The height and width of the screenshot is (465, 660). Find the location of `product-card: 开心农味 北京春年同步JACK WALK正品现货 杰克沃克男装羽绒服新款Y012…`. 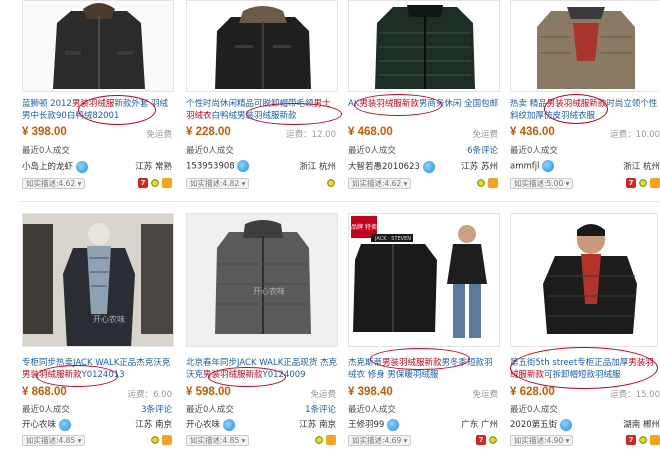

product-card: 开心农味 北京春年同步JACK WALK正品现货 杰克沃克男装羽绒服新款Y012… is located at coordinates (262, 327).